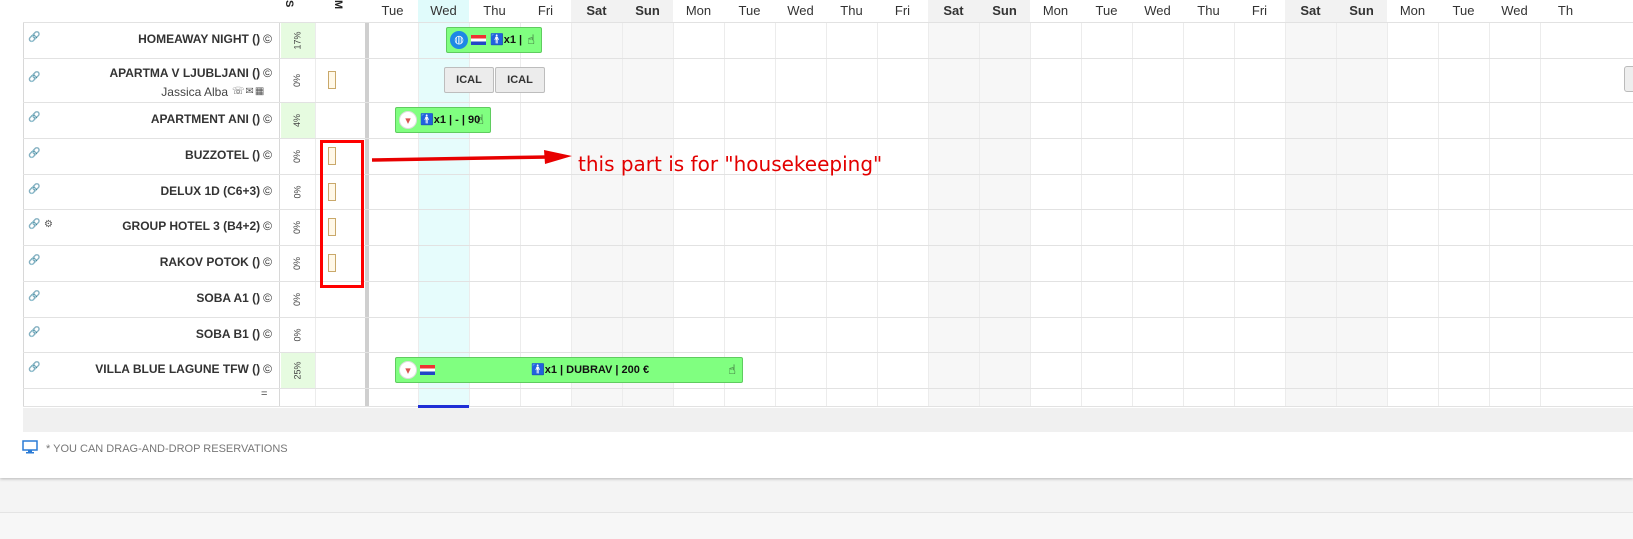  What do you see at coordinates (178, 369) in the screenshot?
I see `room-name-label: VILLA BLUE LAGUNE TFW ()` at bounding box center [178, 369].